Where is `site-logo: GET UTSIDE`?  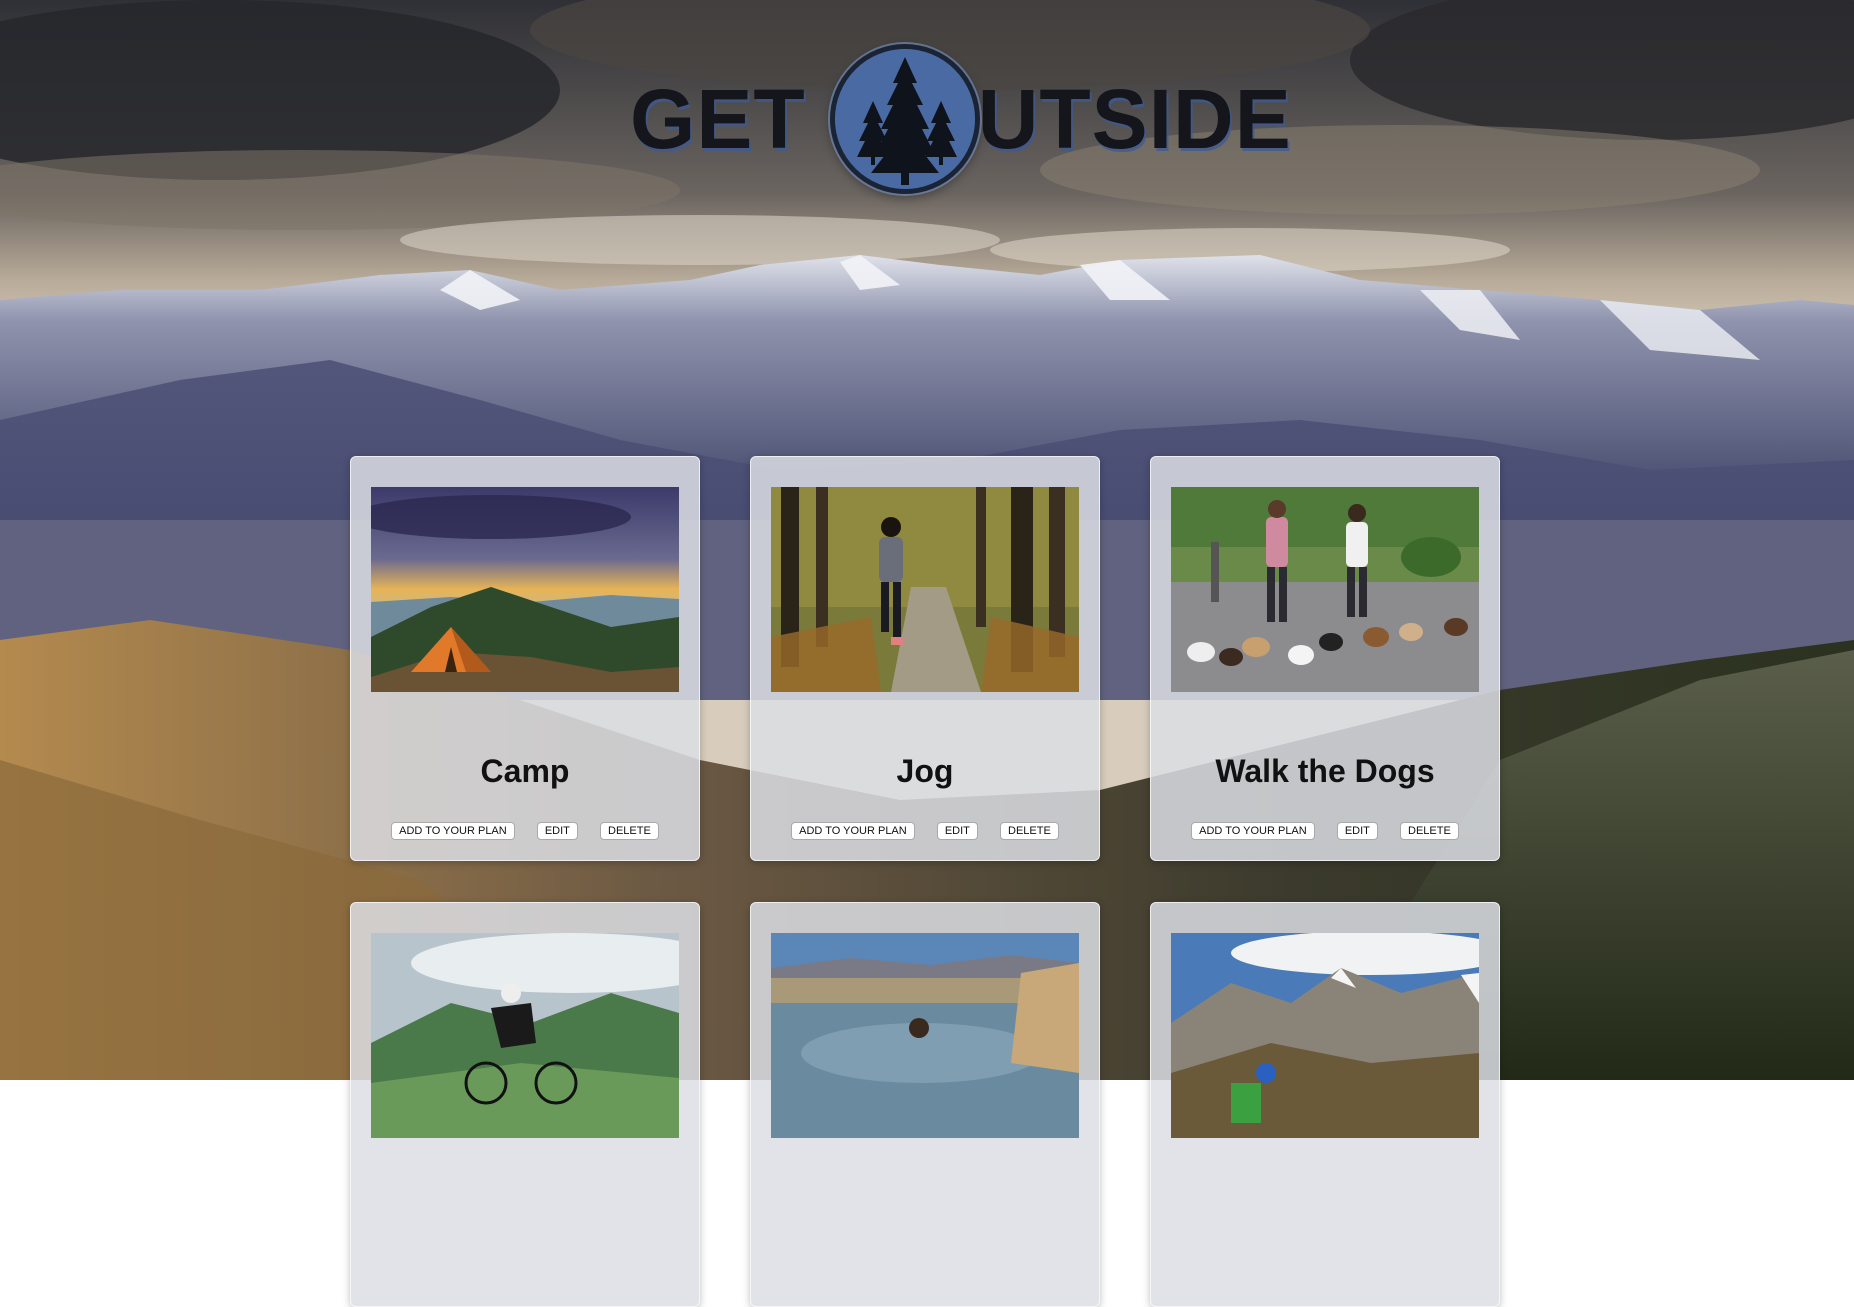 site-logo: GET UTSIDE is located at coordinates (961, 119).